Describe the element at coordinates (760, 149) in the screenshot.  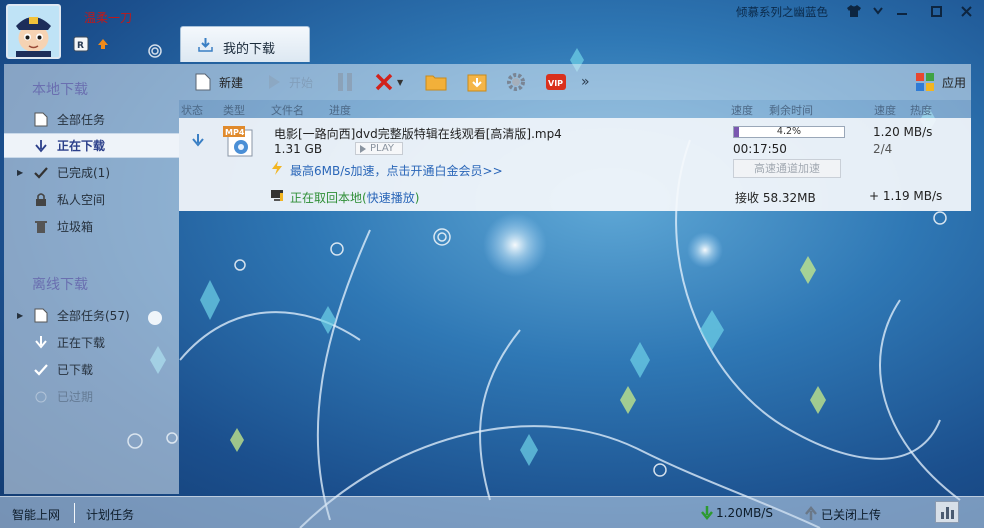
I see `remaining-time: 00:17:50` at that location.